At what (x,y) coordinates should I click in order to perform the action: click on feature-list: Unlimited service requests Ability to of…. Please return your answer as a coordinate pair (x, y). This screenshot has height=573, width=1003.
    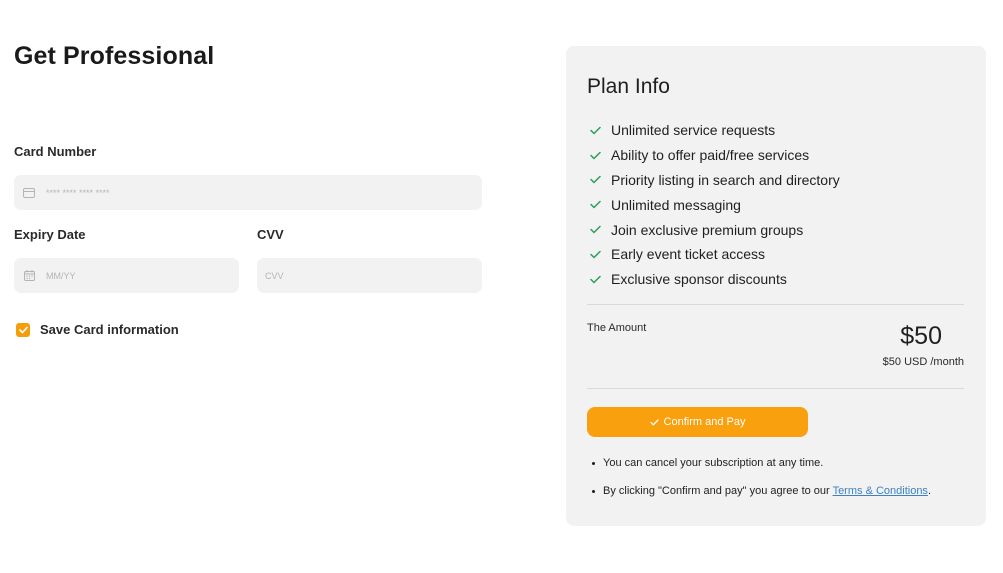
    Looking at the image, I should click on (714, 205).